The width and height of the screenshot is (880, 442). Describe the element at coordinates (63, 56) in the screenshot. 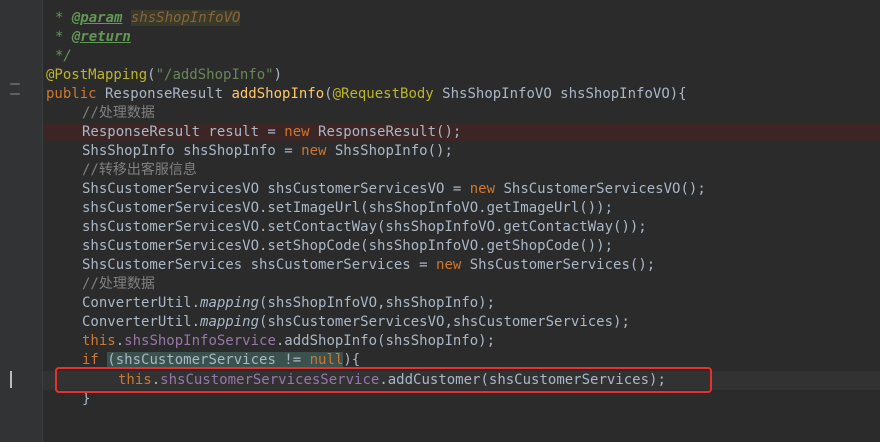

I see `javadoc-end: */` at that location.